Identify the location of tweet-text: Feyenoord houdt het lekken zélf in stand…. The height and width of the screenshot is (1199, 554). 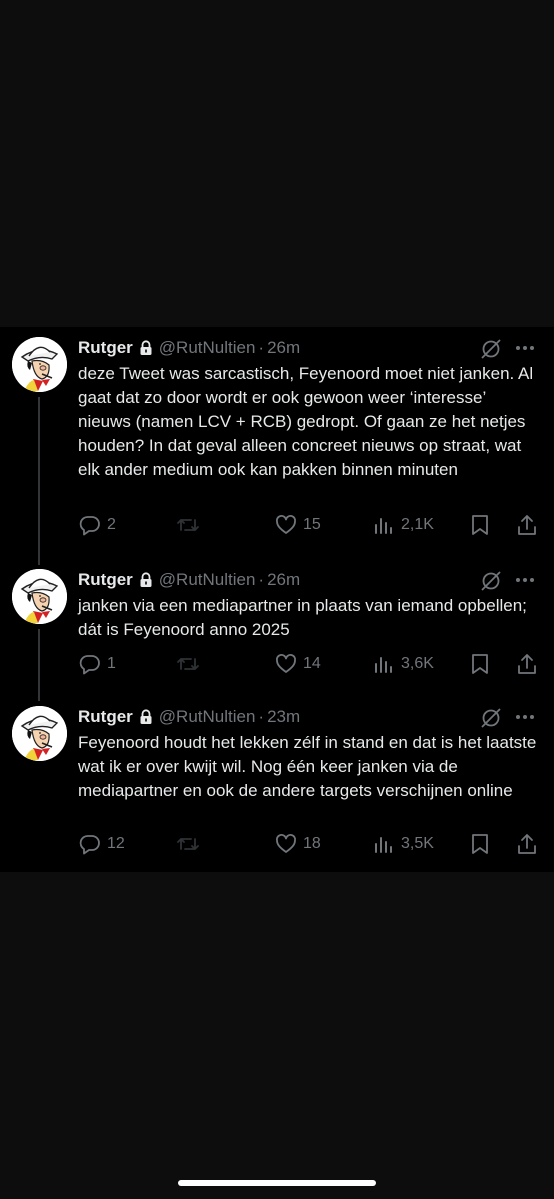
(307, 766).